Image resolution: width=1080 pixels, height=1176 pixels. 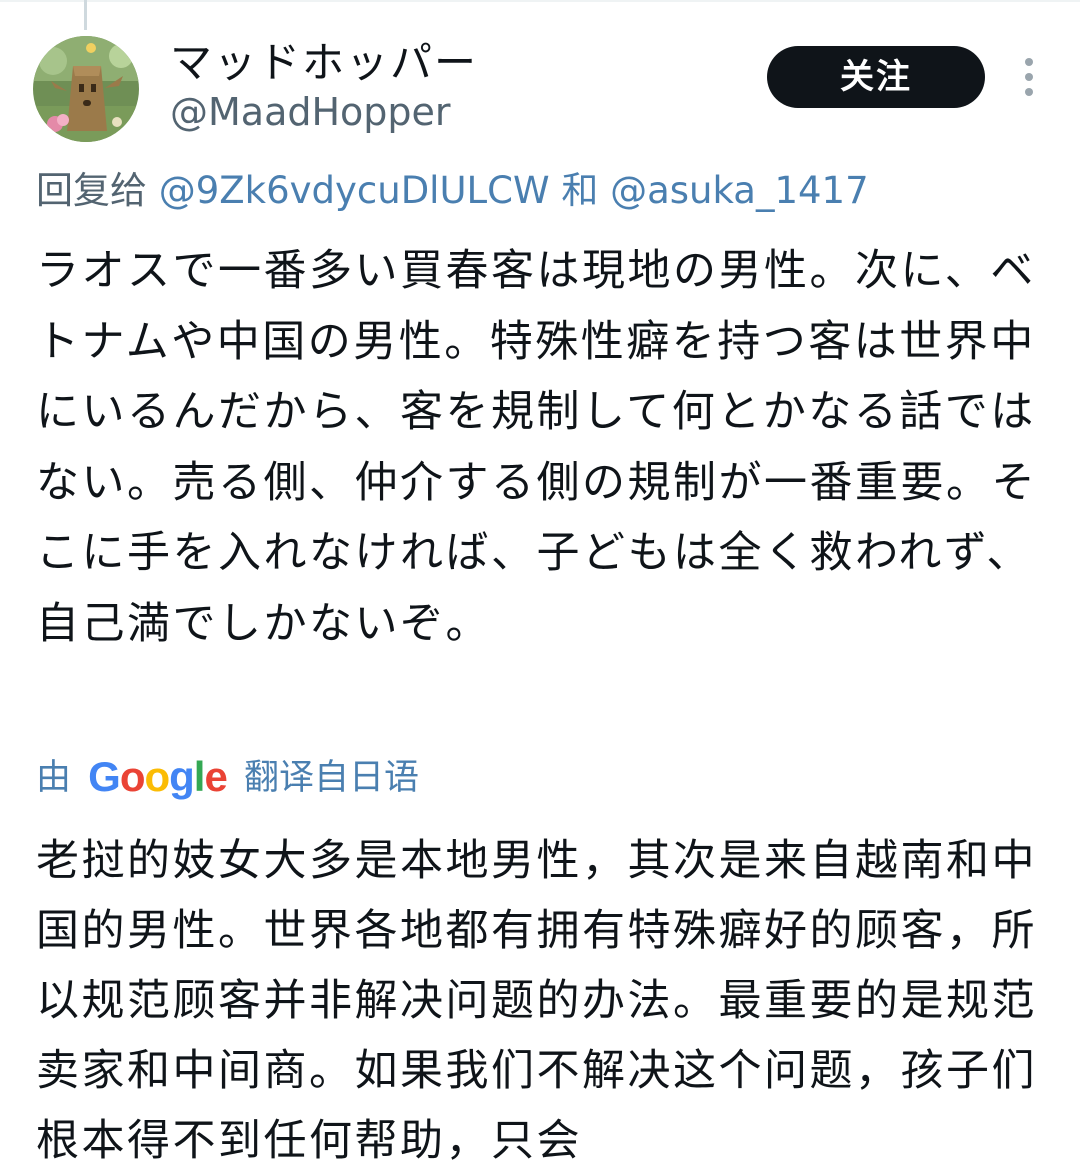 I want to click on reply-to-line: 回复给 @9Zk6vdycuDlULCW 和 @asuka_1417, so click(x=452, y=191).